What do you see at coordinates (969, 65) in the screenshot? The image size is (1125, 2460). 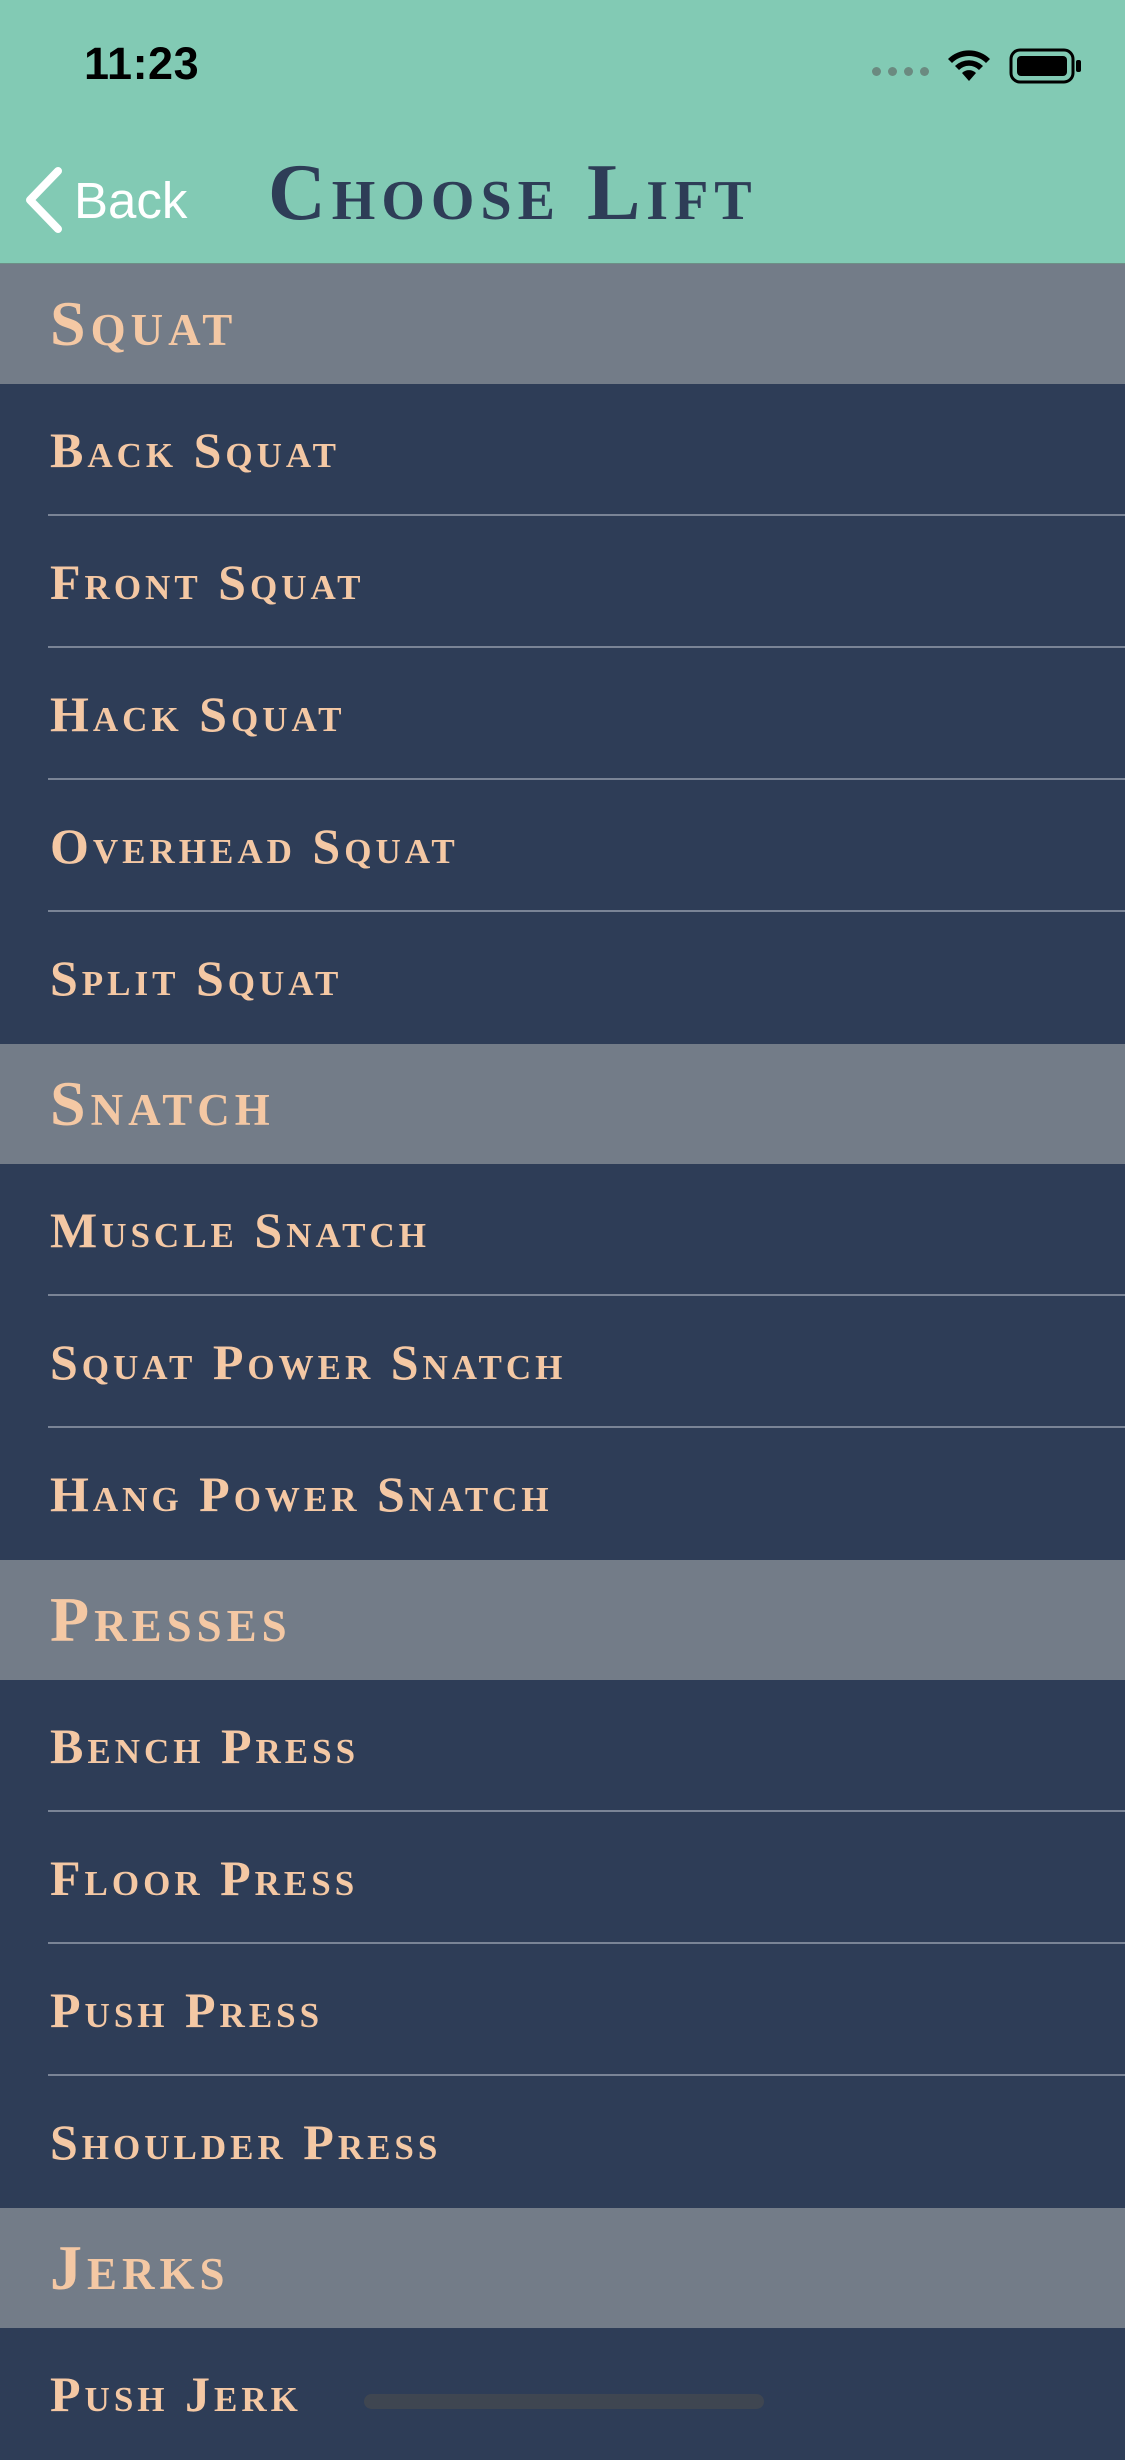 I see `wifi-icon` at bounding box center [969, 65].